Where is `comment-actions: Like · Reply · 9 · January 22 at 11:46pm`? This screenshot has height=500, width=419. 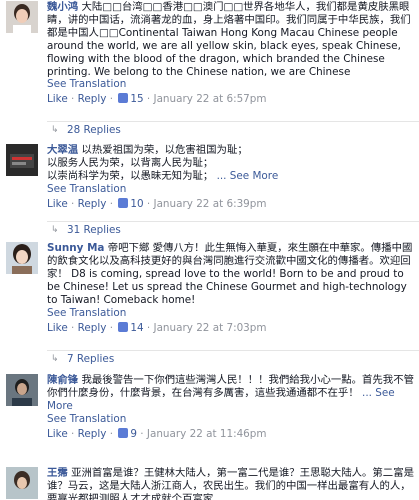 comment-actions: Like · Reply · 9 · January 22 at 11:46pm is located at coordinates (157, 433).